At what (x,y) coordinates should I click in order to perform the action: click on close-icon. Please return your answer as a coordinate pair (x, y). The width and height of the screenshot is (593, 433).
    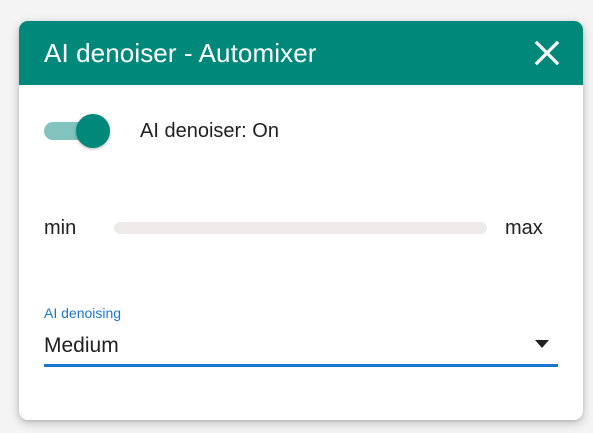
    Looking at the image, I should click on (547, 53).